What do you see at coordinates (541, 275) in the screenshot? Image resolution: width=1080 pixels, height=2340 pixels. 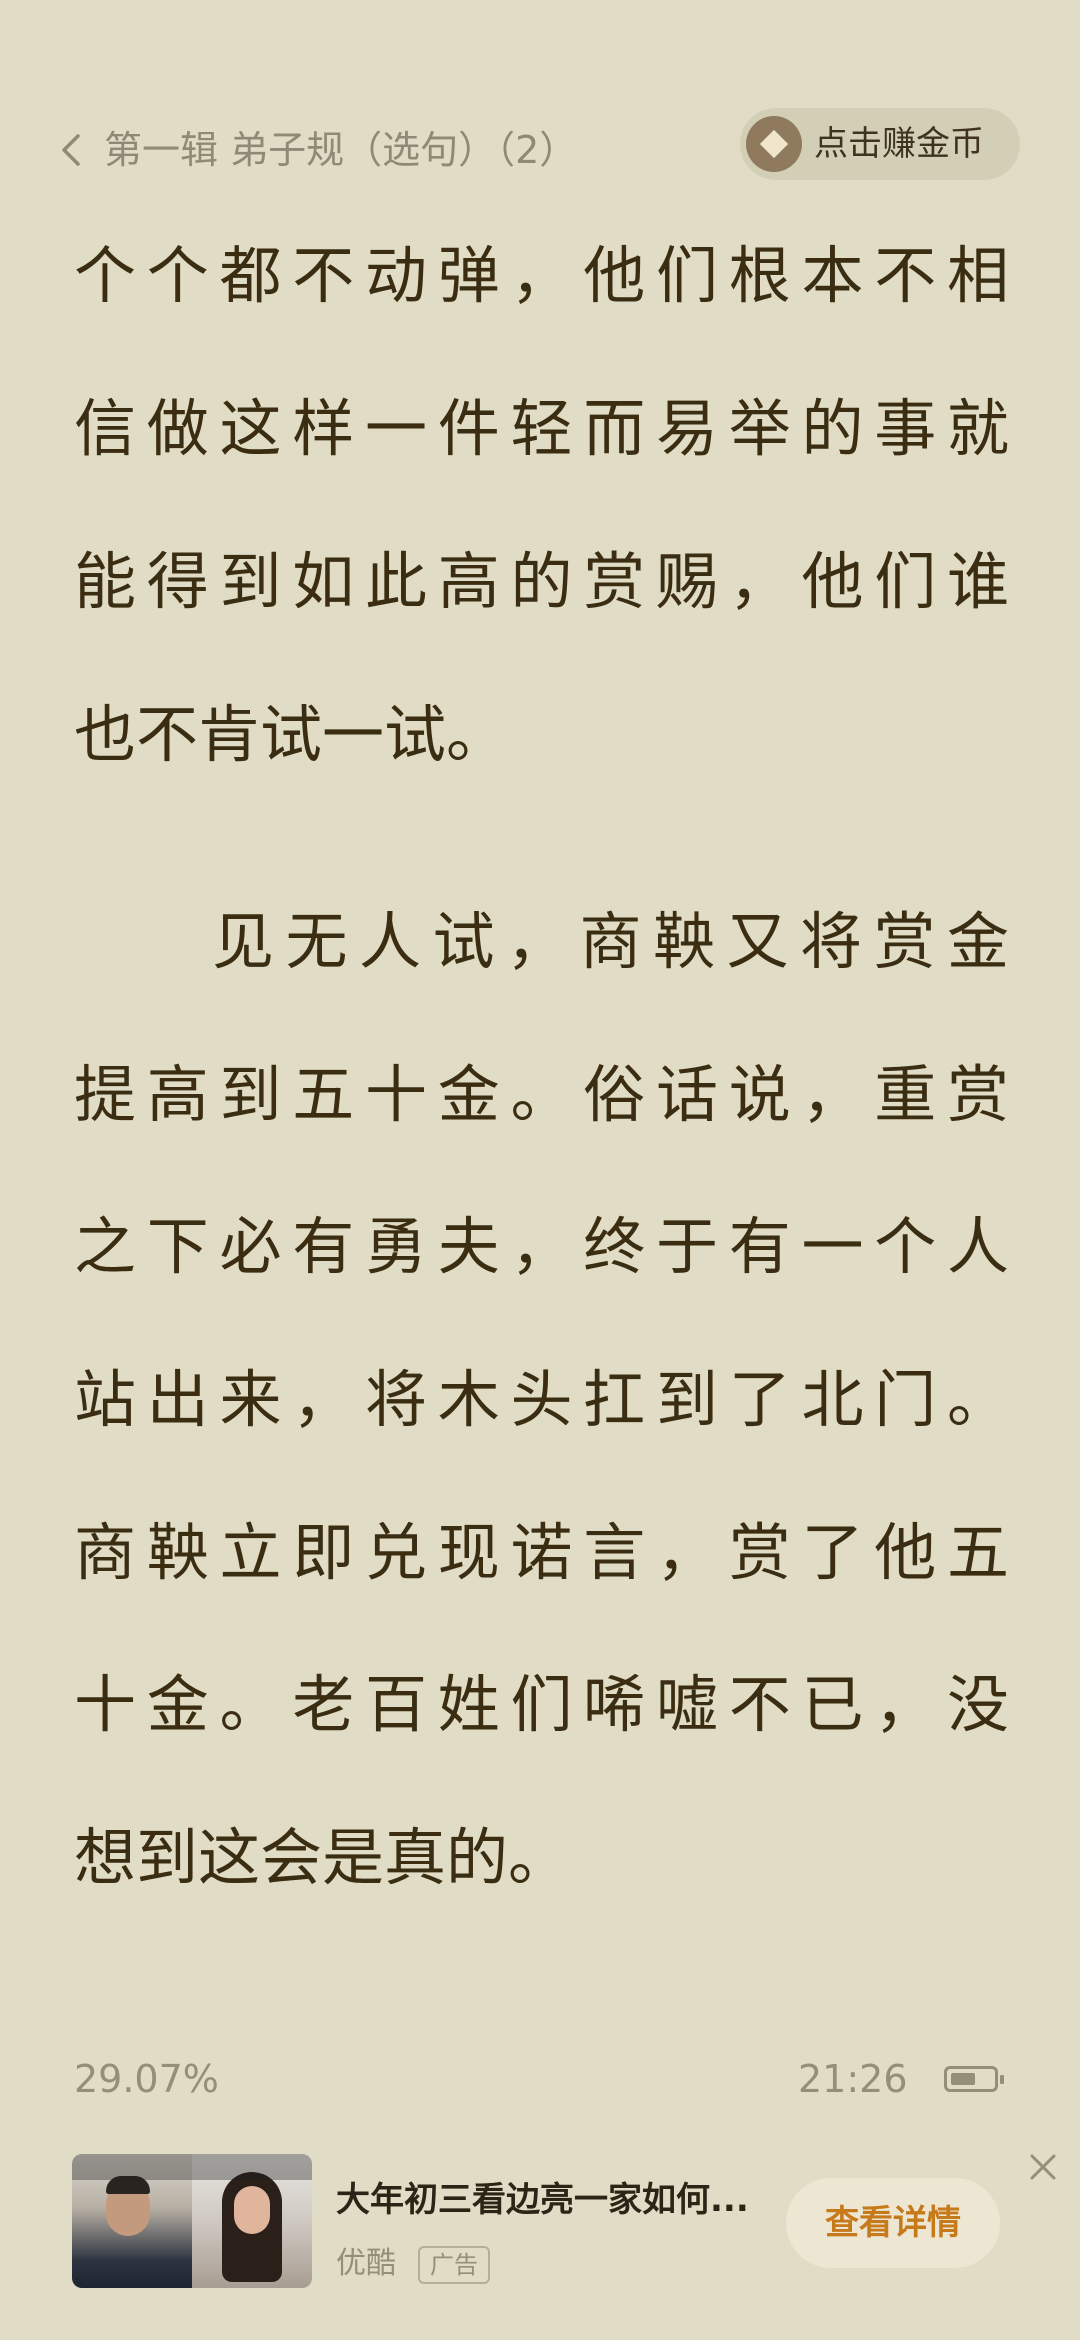 I see `text-line: 个个都不动弹，他们根本不相` at bounding box center [541, 275].